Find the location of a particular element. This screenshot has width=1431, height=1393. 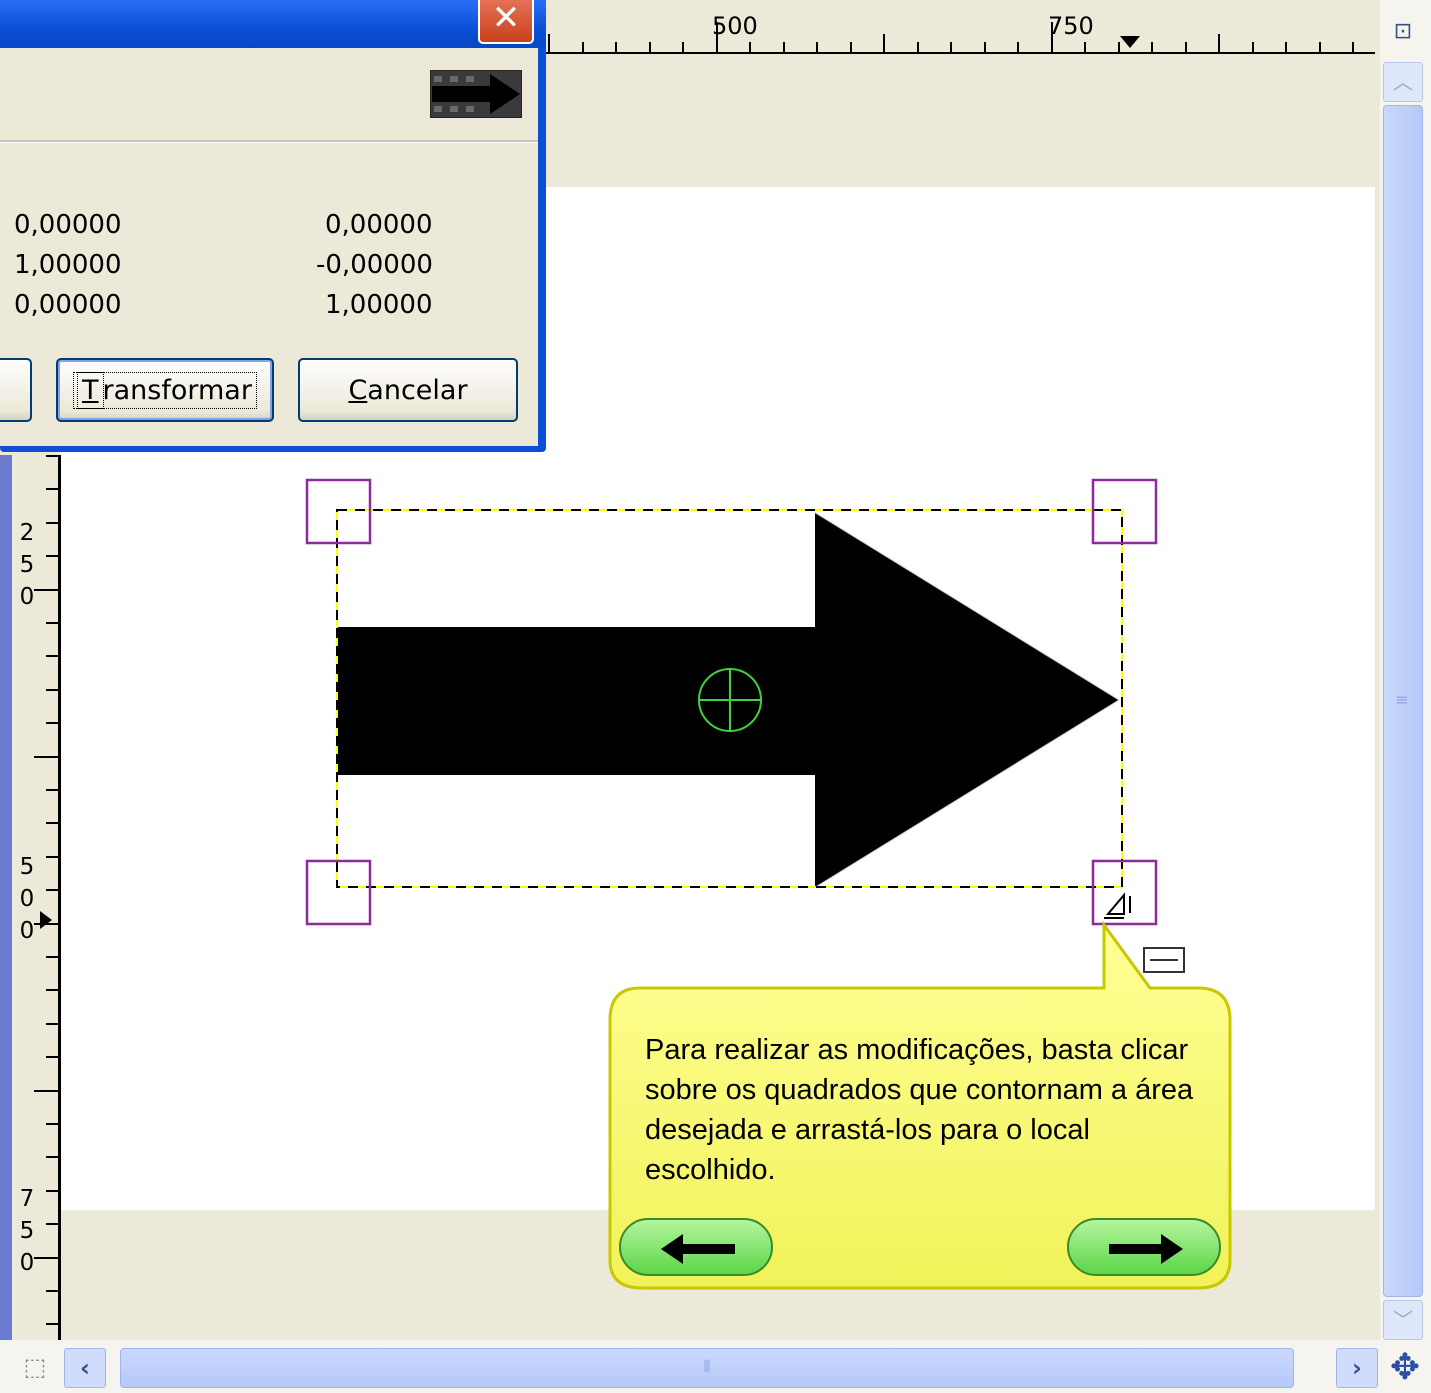

ruler-label-500: 500 is located at coordinates (735, 26).